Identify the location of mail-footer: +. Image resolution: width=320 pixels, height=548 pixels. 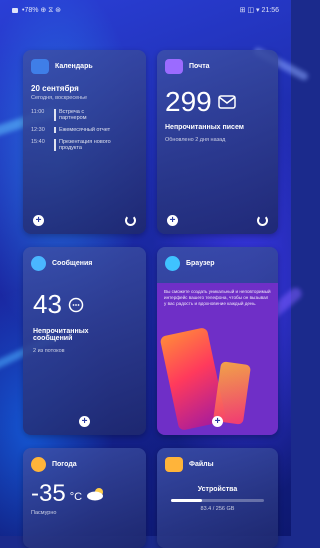
(217, 220).